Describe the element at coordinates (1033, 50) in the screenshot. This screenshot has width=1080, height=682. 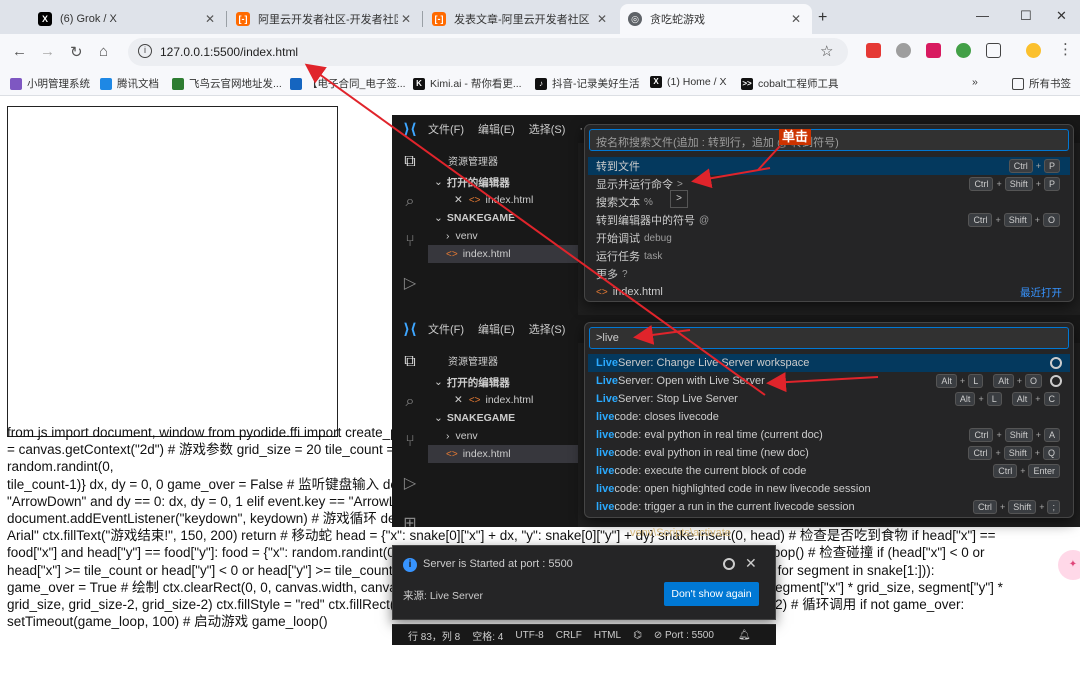
I see `avatar` at that location.